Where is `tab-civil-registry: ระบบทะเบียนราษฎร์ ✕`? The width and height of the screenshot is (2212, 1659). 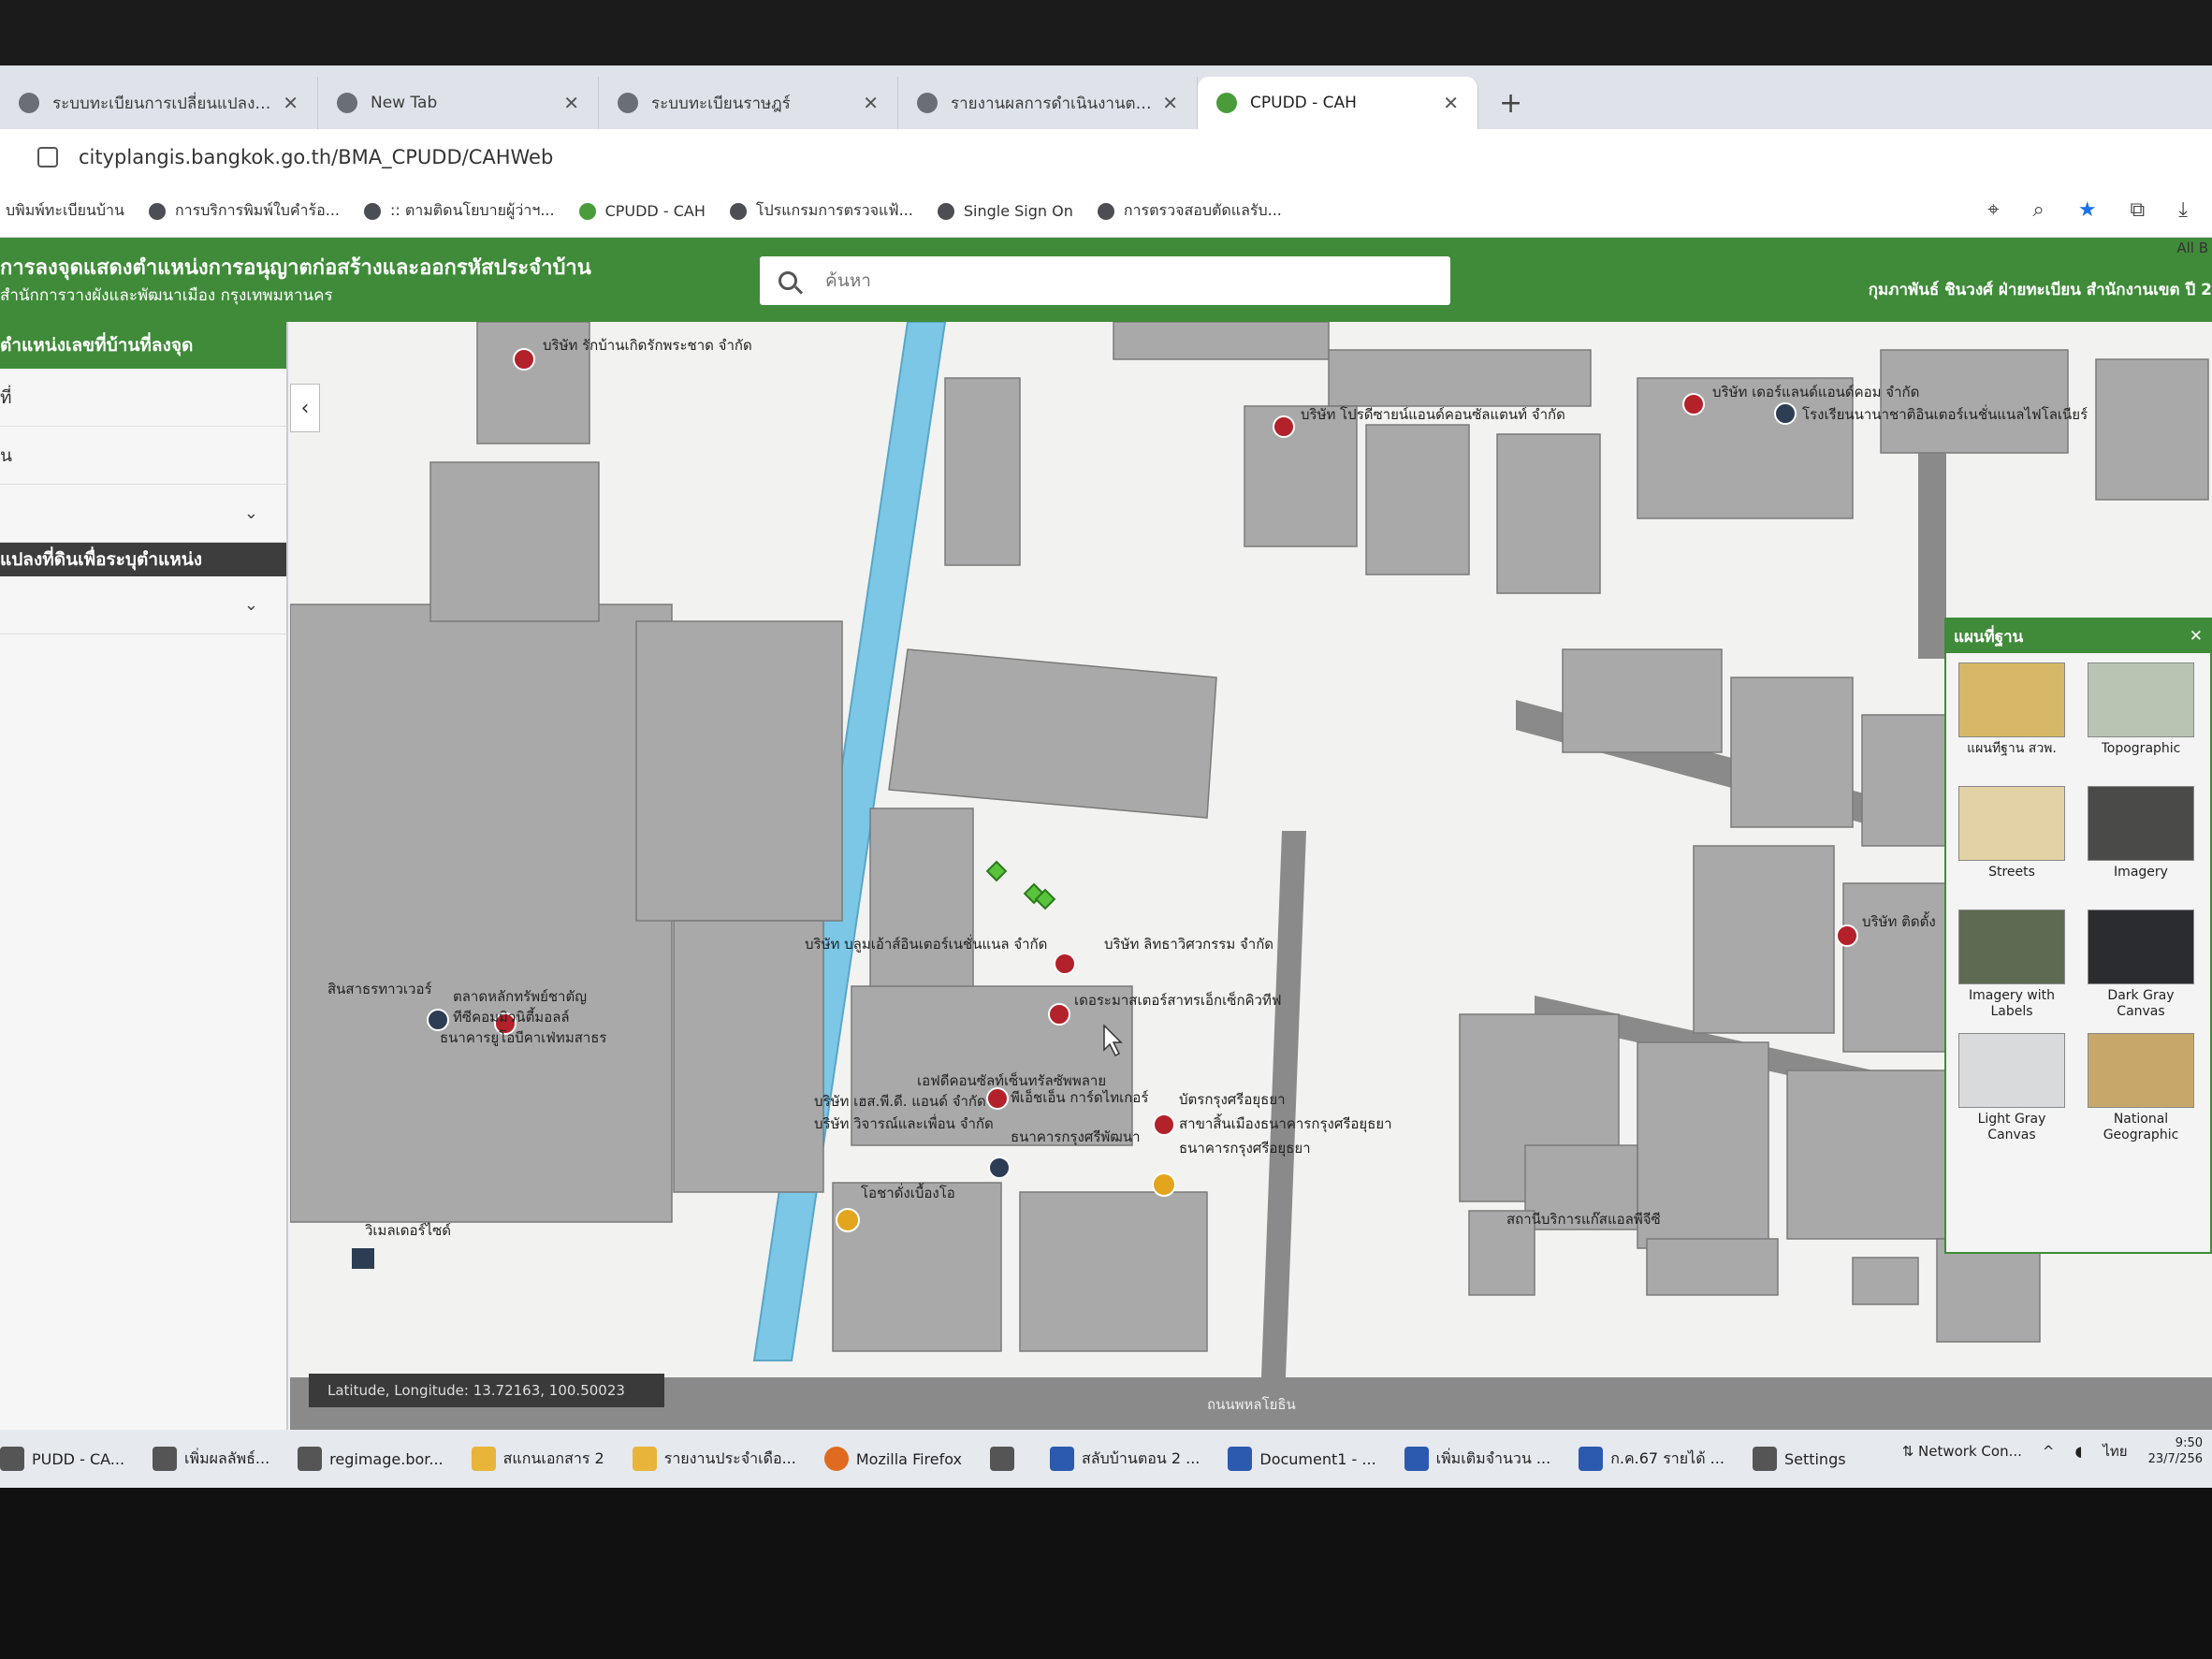 tab-civil-registry: ระบบทะเบียนราษฎร์ ✕ is located at coordinates (748, 103).